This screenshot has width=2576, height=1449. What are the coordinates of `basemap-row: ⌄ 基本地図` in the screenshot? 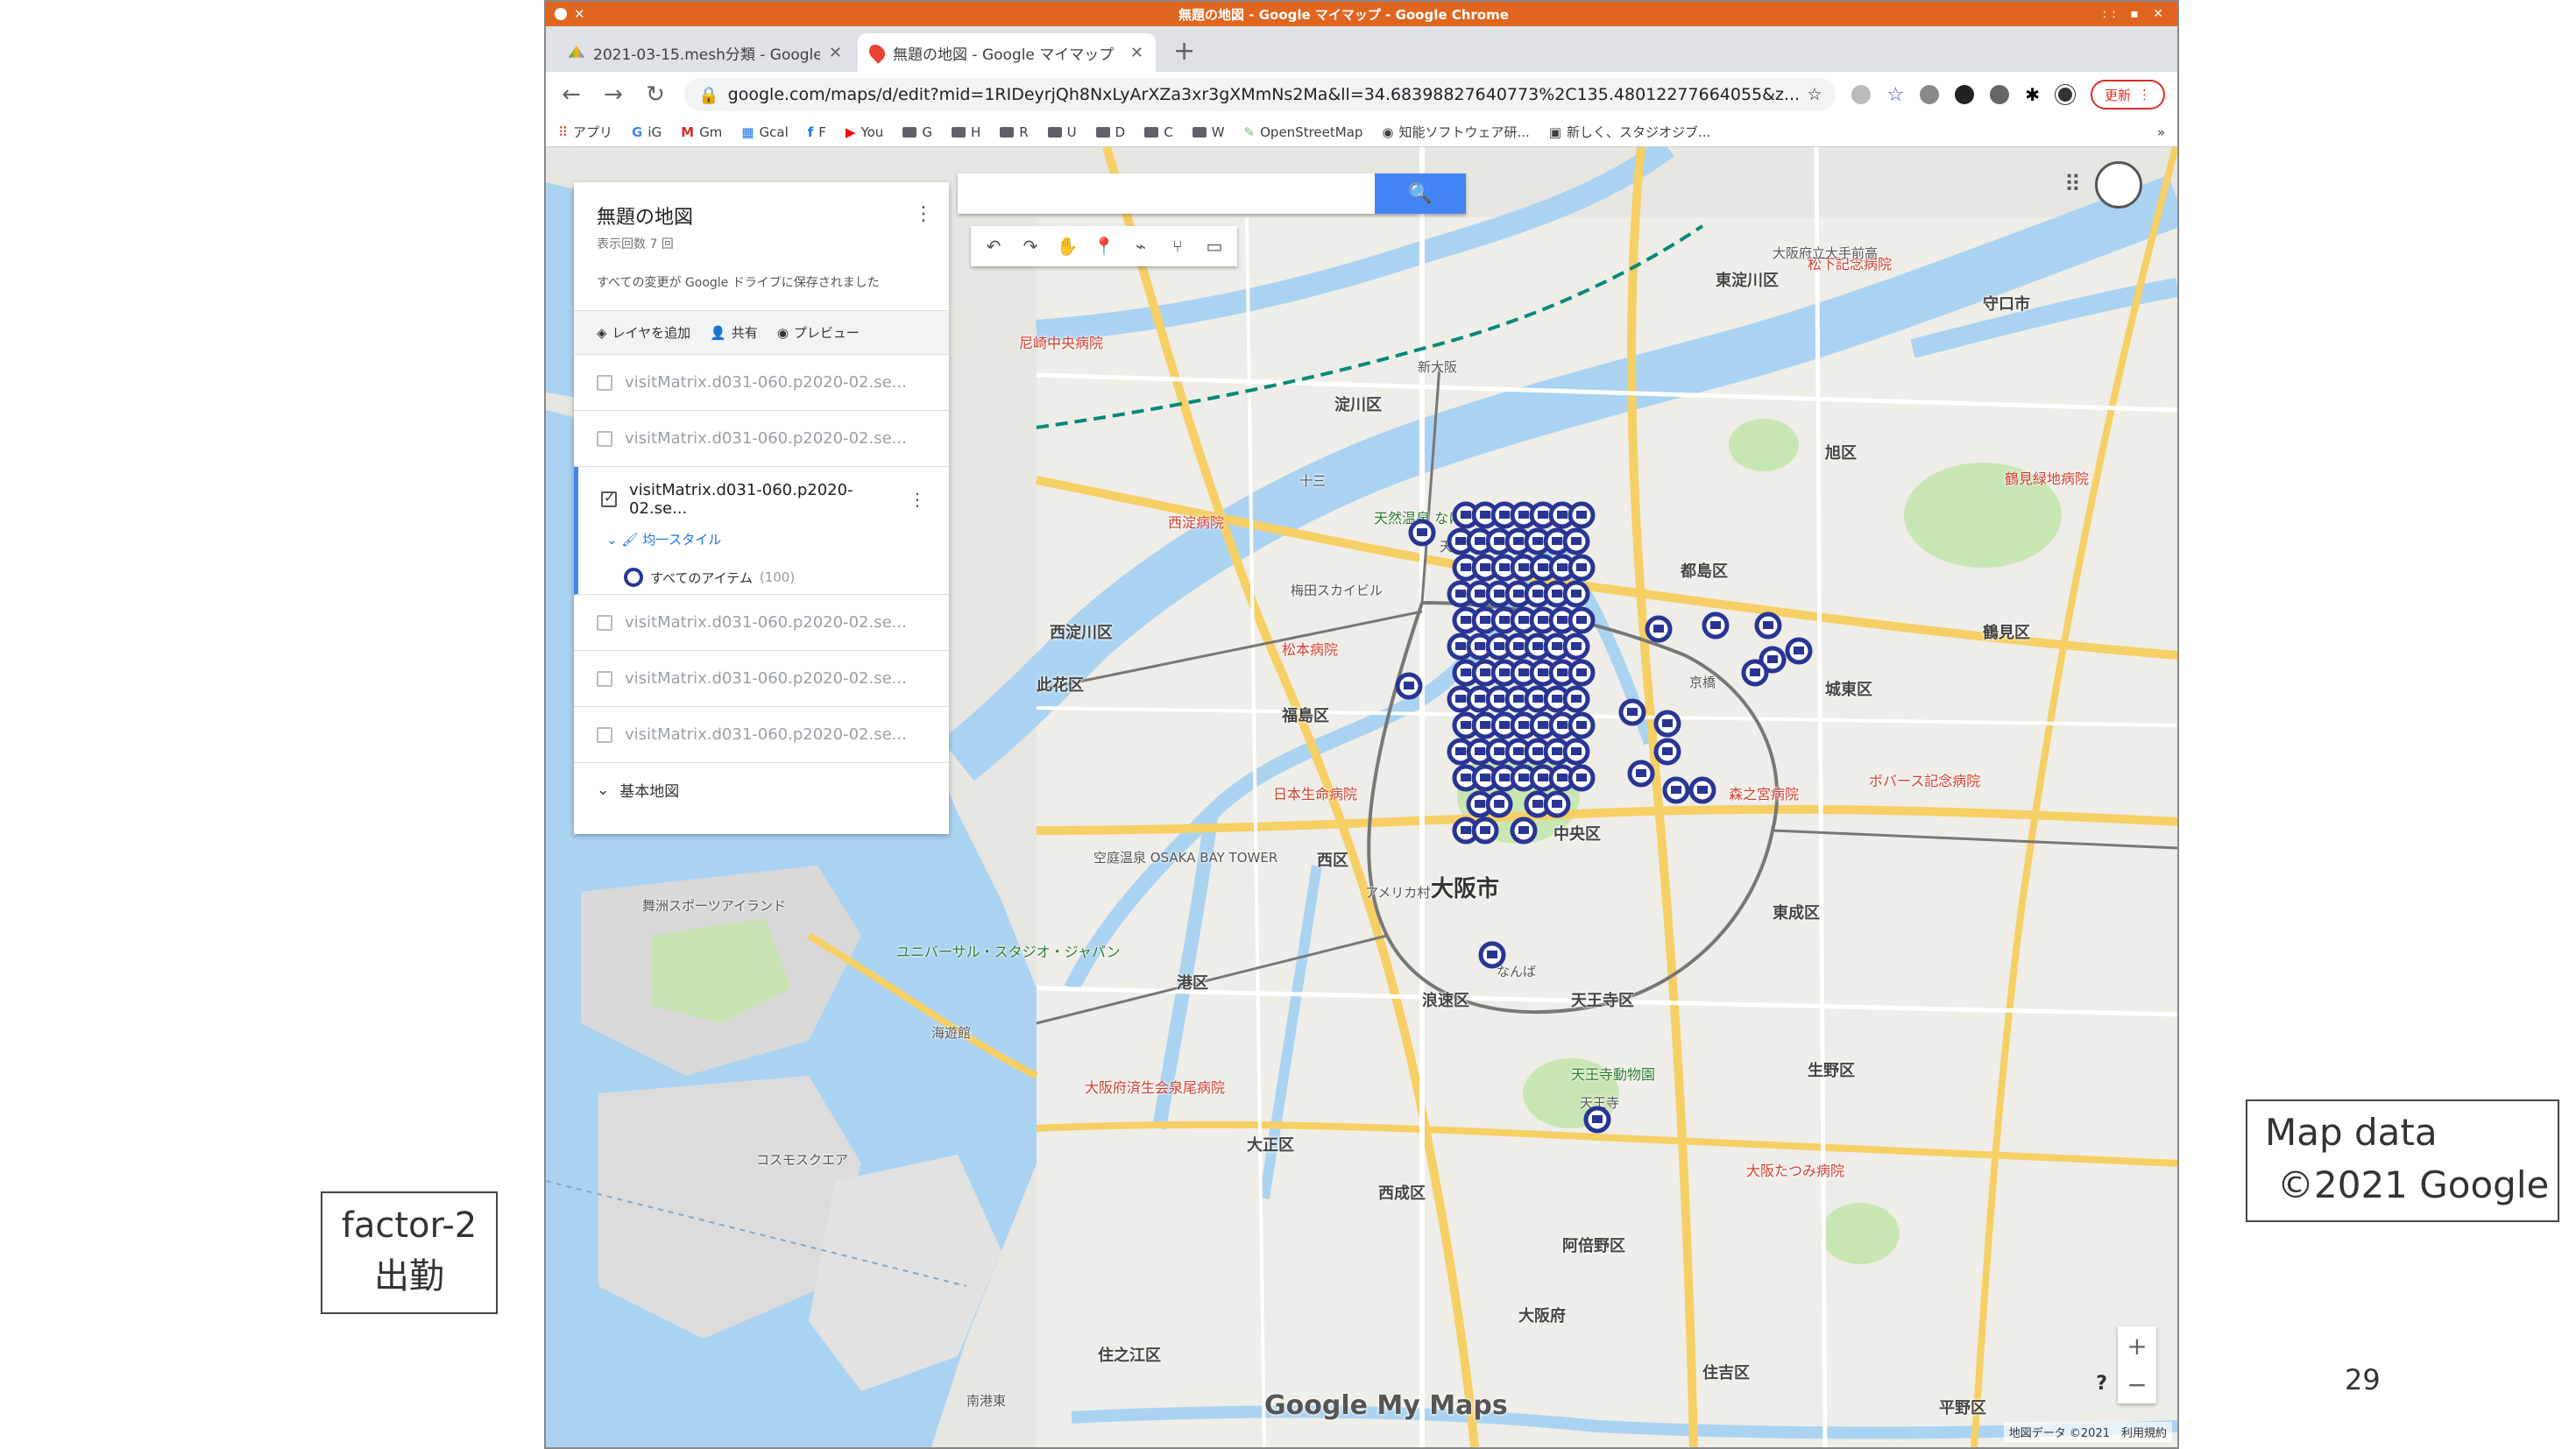 It's located at (761, 790).